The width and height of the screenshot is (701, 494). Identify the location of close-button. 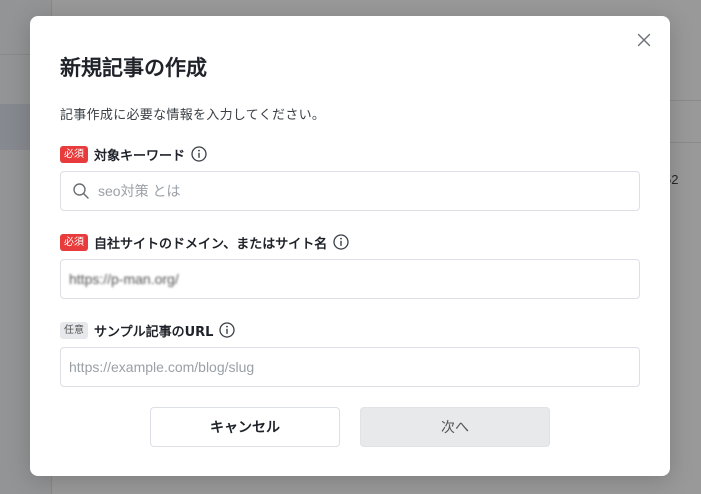
(644, 40).